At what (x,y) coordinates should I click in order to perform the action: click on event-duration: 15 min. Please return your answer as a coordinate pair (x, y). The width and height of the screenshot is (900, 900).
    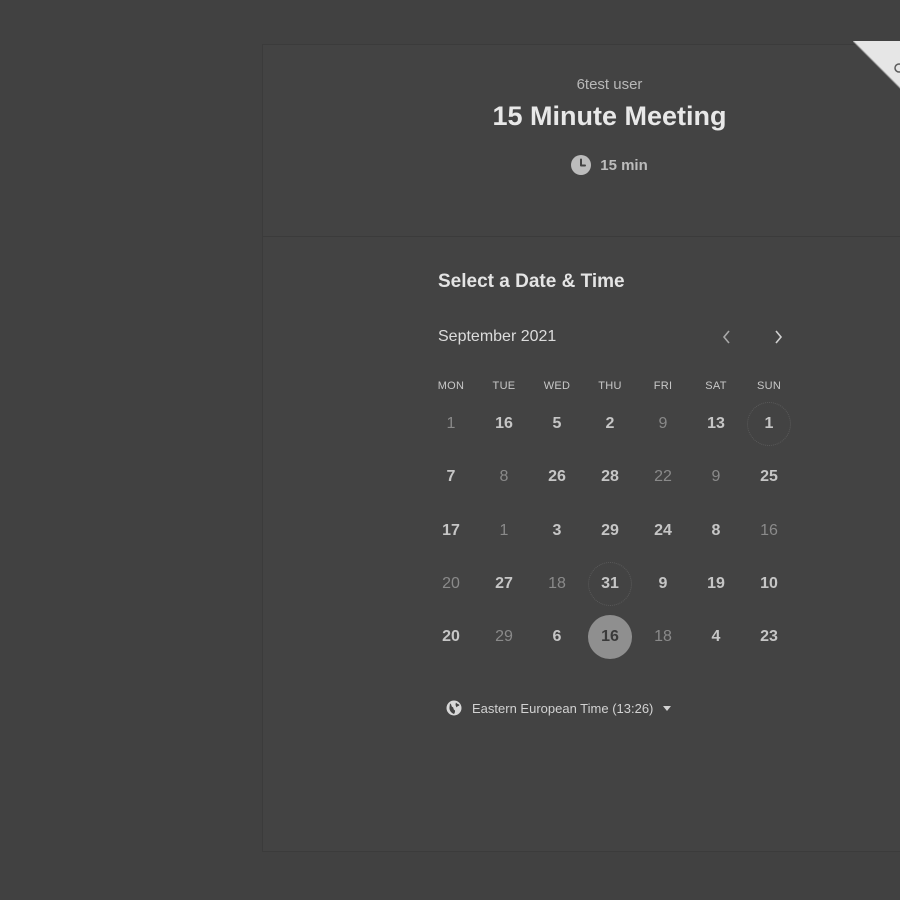
    Looking at the image, I should click on (581, 165).